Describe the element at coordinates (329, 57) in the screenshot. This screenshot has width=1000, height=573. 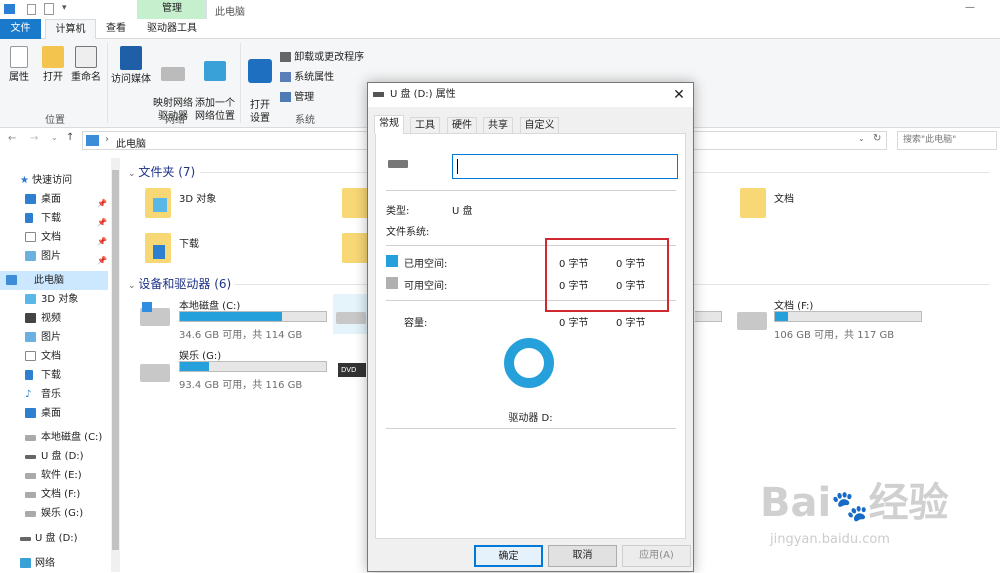
I see `uninstall-program-label: 卸载或更改程序` at that location.